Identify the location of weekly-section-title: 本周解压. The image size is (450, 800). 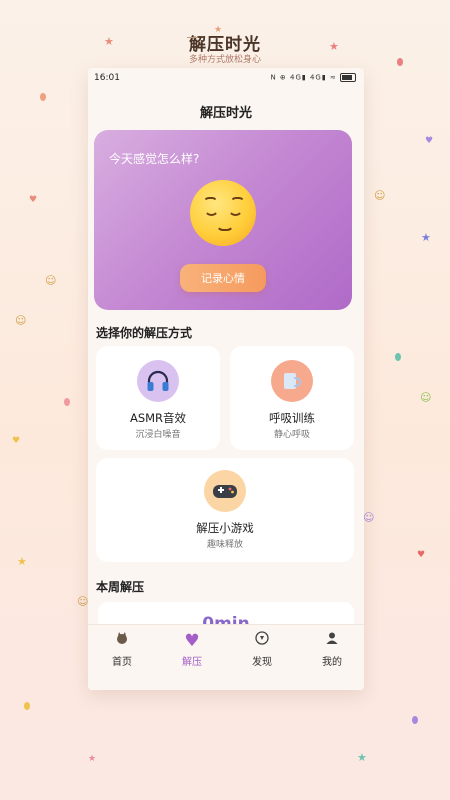
(120, 587).